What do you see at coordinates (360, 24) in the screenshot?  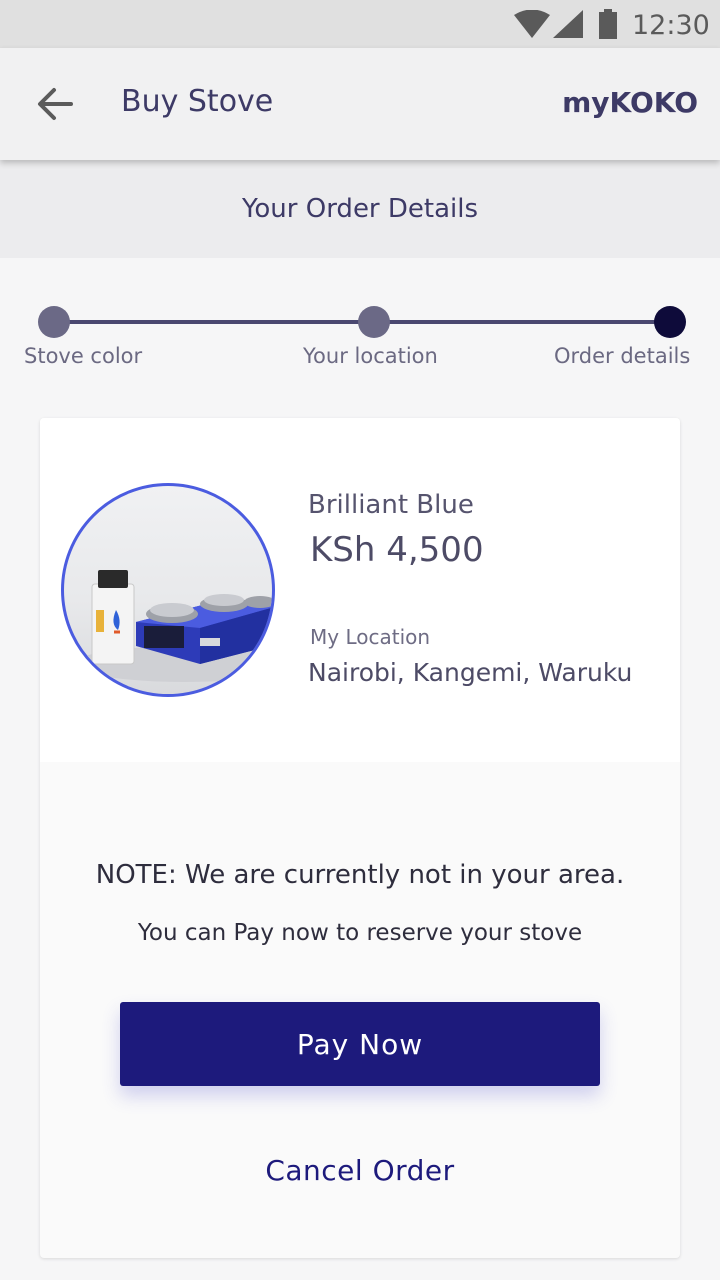 I see `status-bar: 12:30` at bounding box center [360, 24].